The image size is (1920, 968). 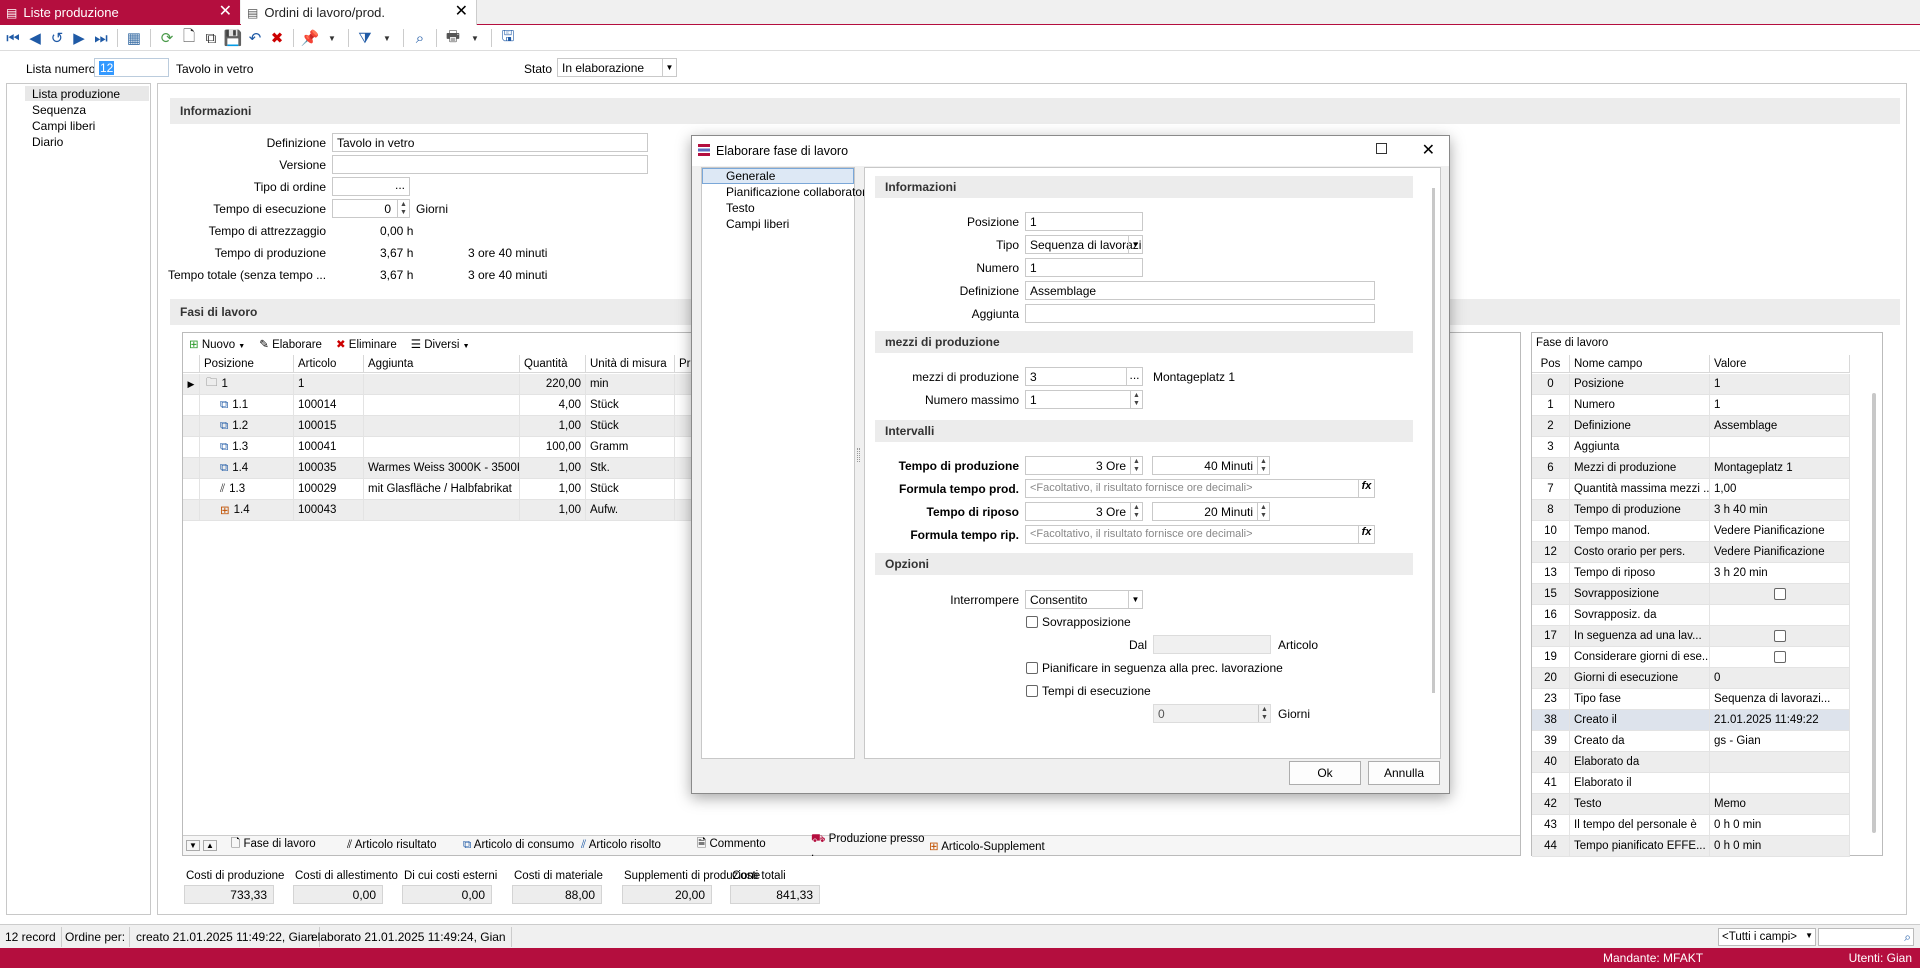 What do you see at coordinates (167, 38) in the screenshot?
I see `refresh-icon: ⟳` at bounding box center [167, 38].